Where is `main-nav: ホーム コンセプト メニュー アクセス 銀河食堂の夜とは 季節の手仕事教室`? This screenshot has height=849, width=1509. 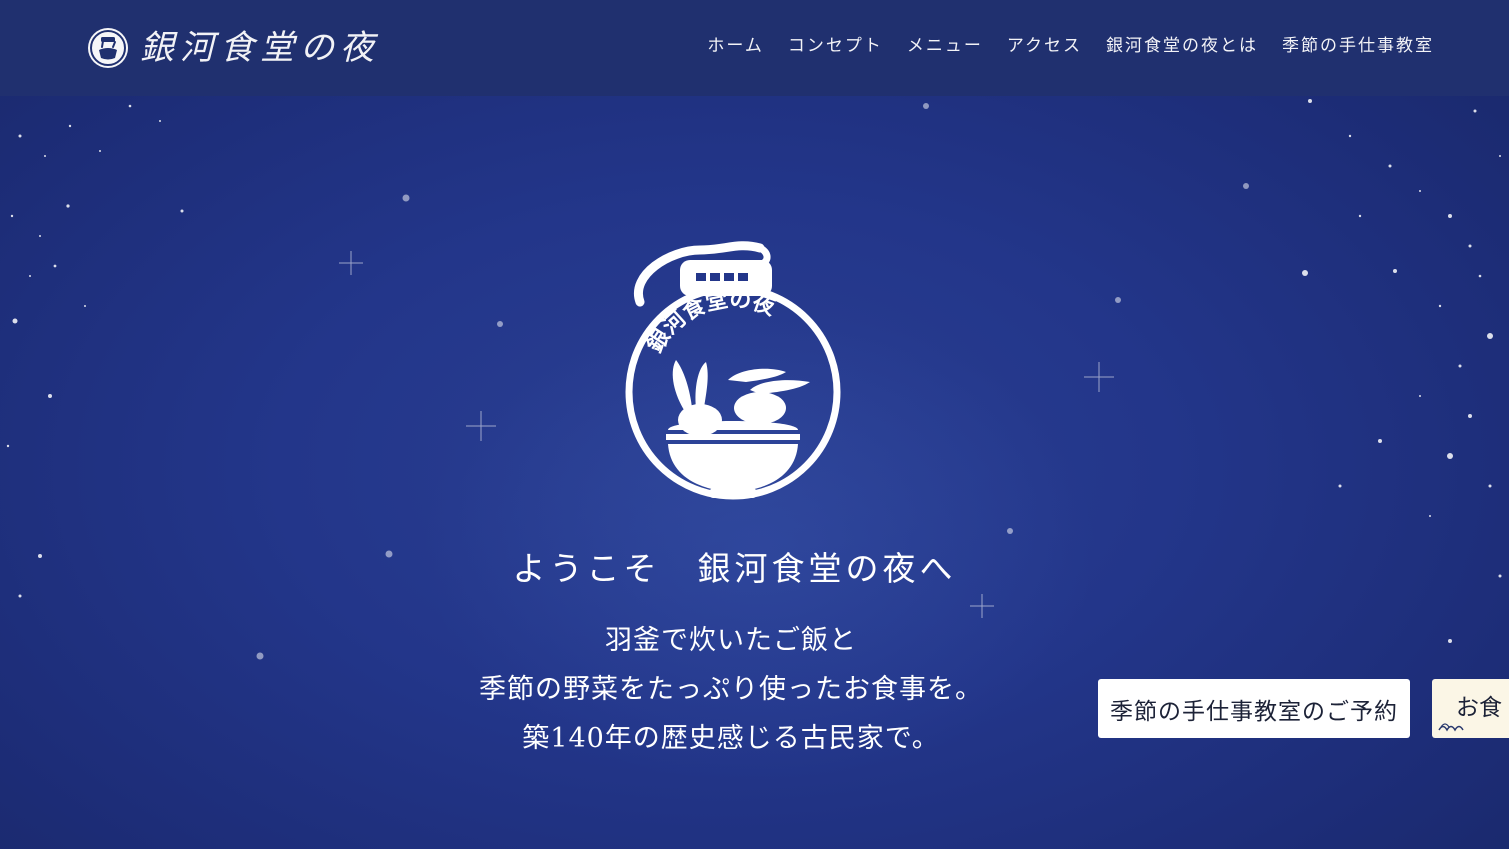
main-nav: ホーム コンセプト メニュー アクセス 銀河食堂の夜とは 季節の手仕事教室 is located at coordinates (1070, 46).